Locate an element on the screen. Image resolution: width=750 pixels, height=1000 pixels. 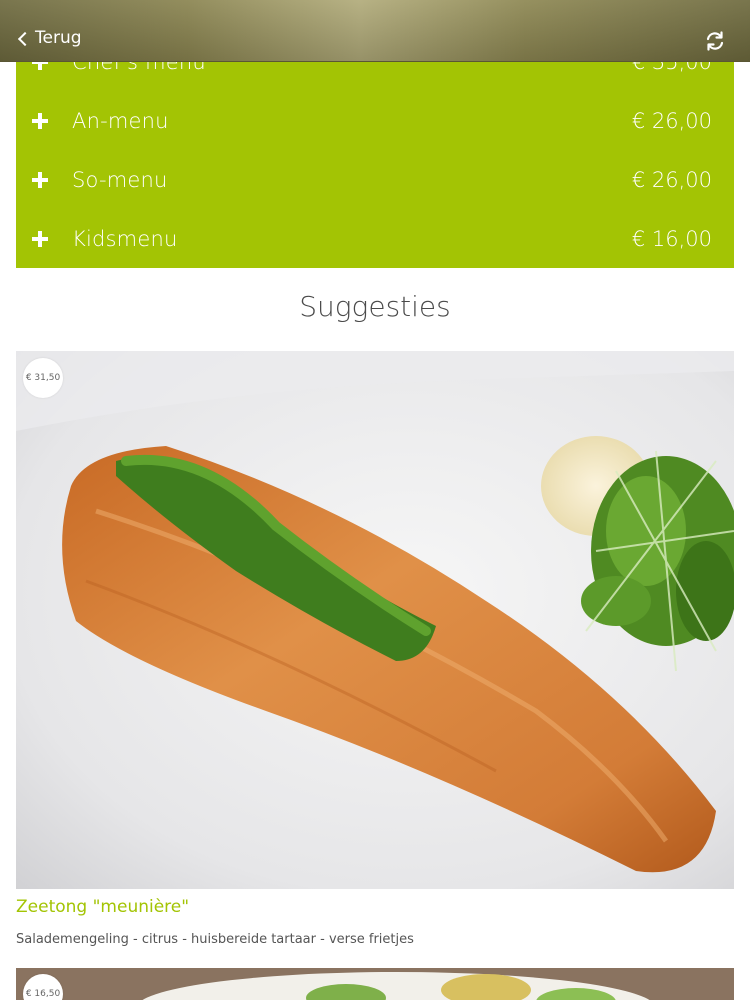
top-nav-bar is located at coordinates (375, 31).